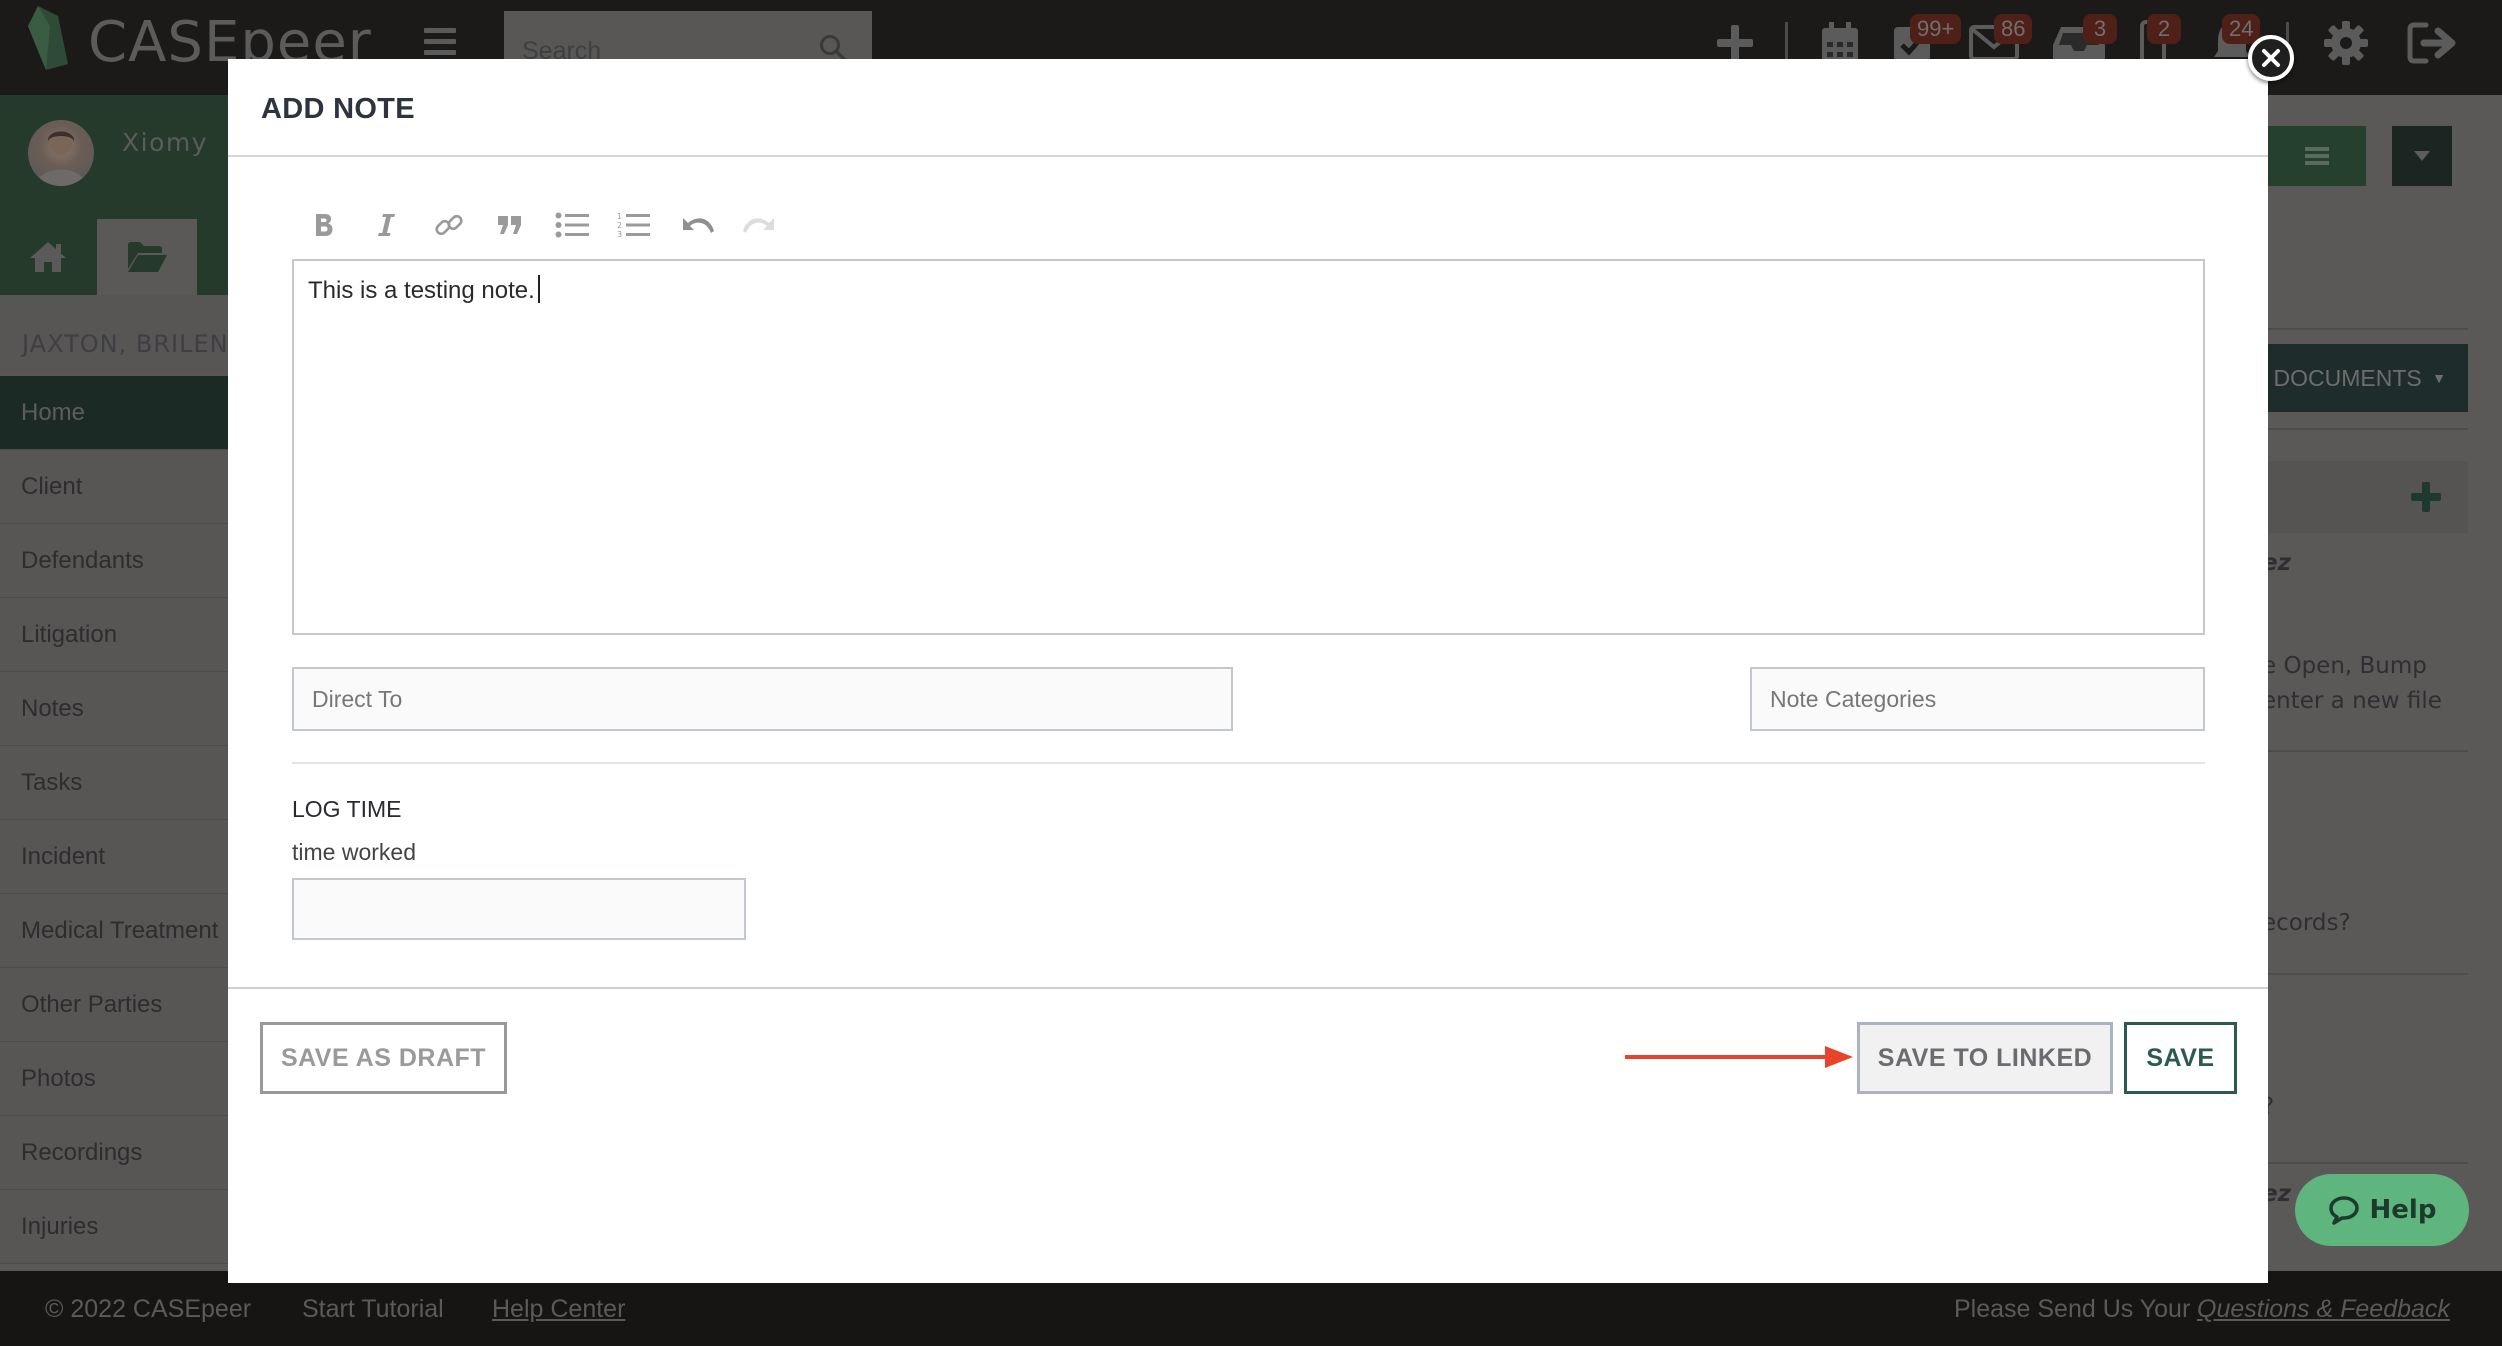 The width and height of the screenshot is (2502, 1346). I want to click on hamburger-icon, so click(2317, 156).